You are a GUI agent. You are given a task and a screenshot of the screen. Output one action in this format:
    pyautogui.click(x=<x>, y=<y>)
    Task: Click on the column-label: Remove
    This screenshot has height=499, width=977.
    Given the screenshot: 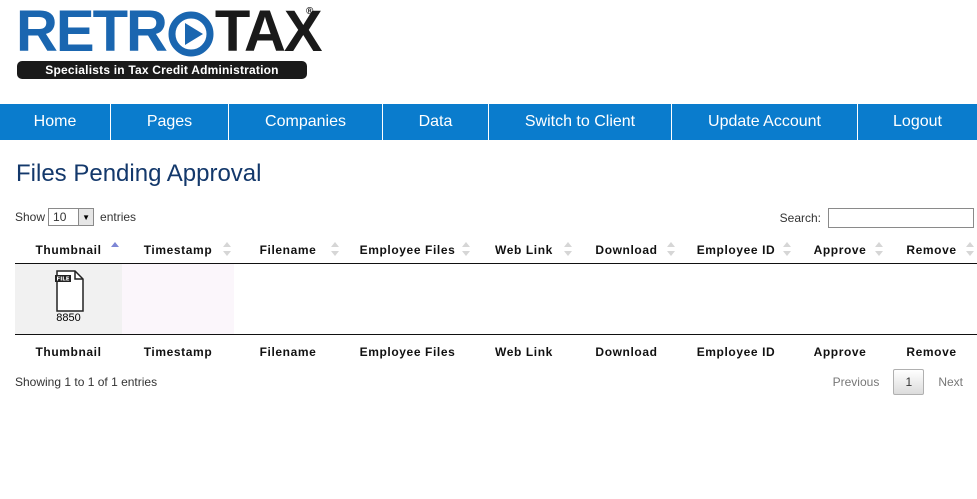 What is the action you would take?
    pyautogui.click(x=931, y=249)
    